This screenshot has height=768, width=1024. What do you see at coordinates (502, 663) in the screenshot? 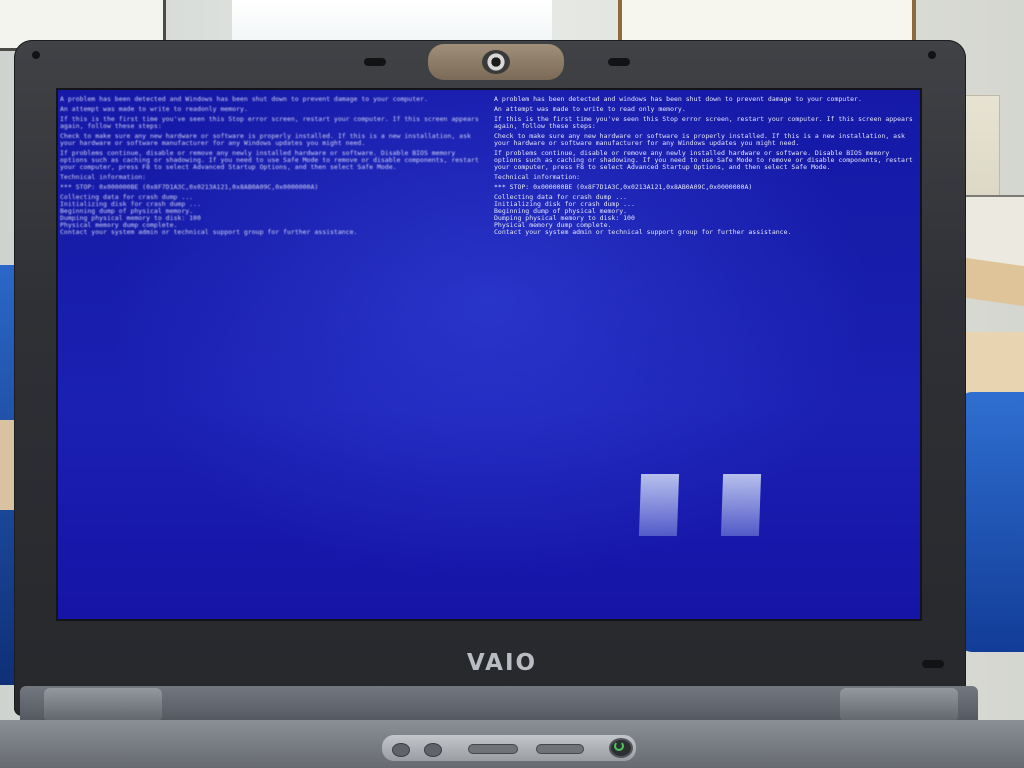
I see `vaio-logo: VAIO` at bounding box center [502, 663].